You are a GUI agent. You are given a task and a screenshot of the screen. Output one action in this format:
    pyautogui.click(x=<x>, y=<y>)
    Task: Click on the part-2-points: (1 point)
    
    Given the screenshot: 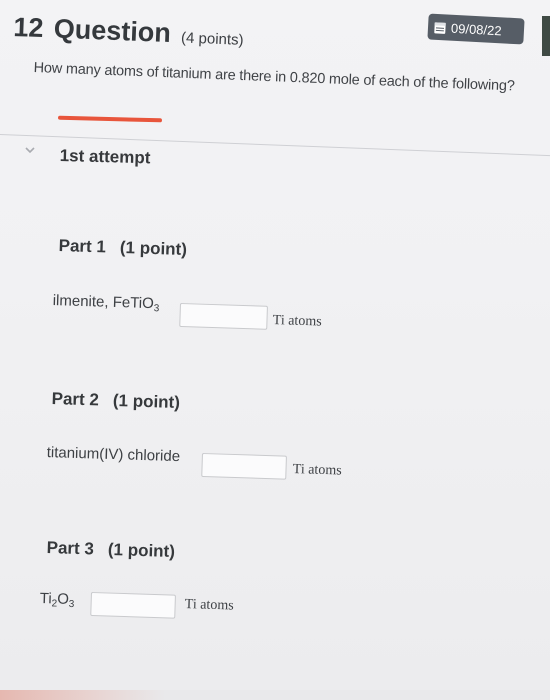 What is the action you would take?
    pyautogui.click(x=146, y=401)
    